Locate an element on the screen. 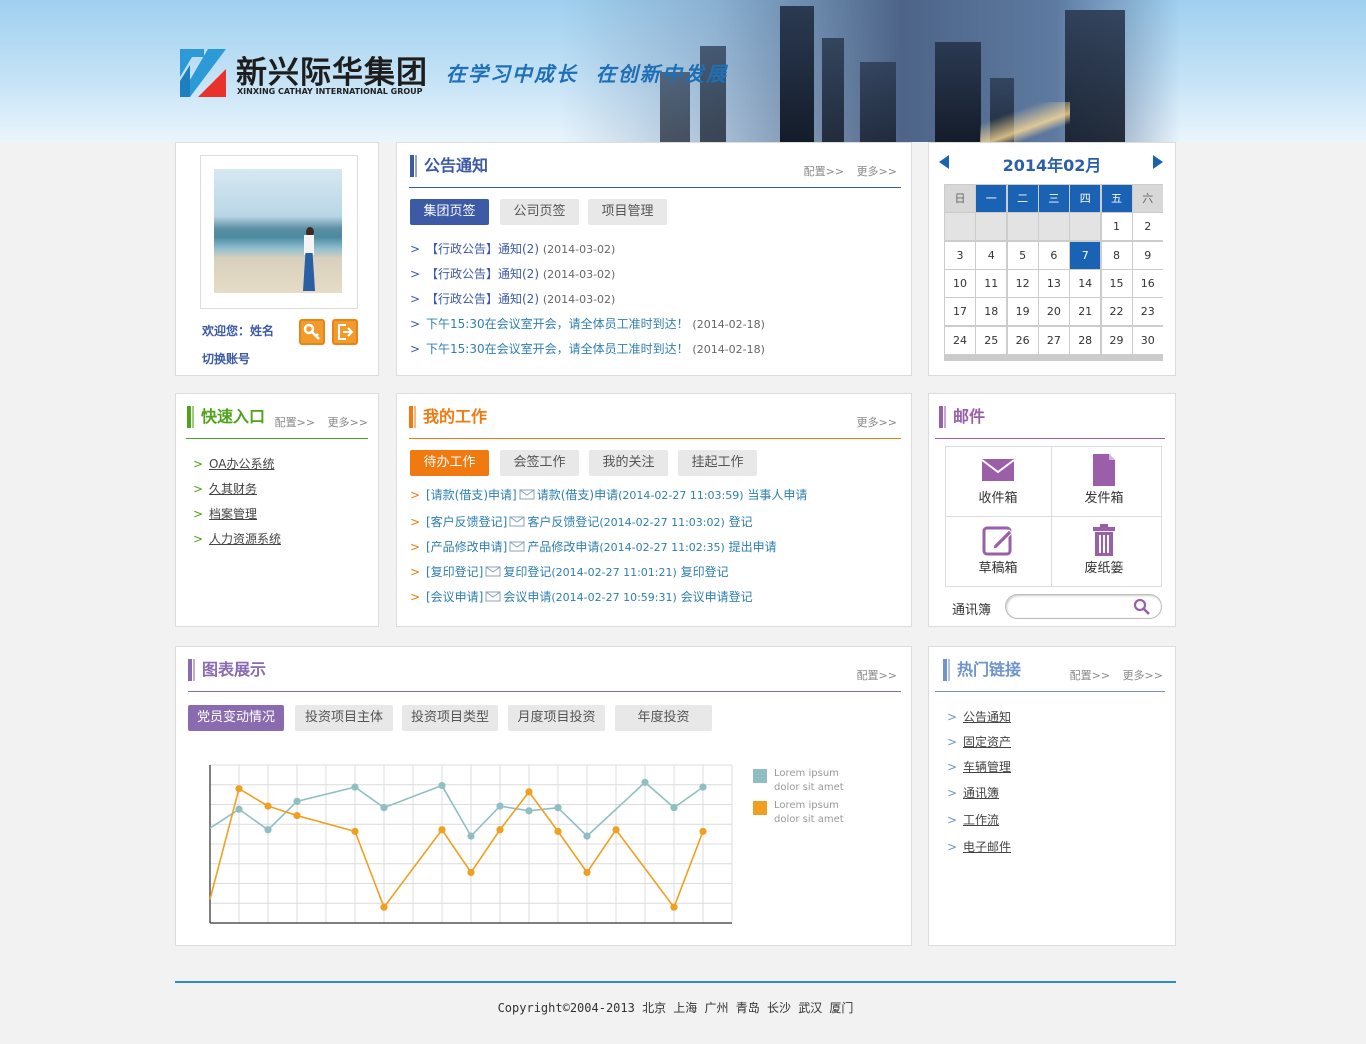 The width and height of the screenshot is (1366, 1044). contacts-search-input is located at coordinates (1071, 606).